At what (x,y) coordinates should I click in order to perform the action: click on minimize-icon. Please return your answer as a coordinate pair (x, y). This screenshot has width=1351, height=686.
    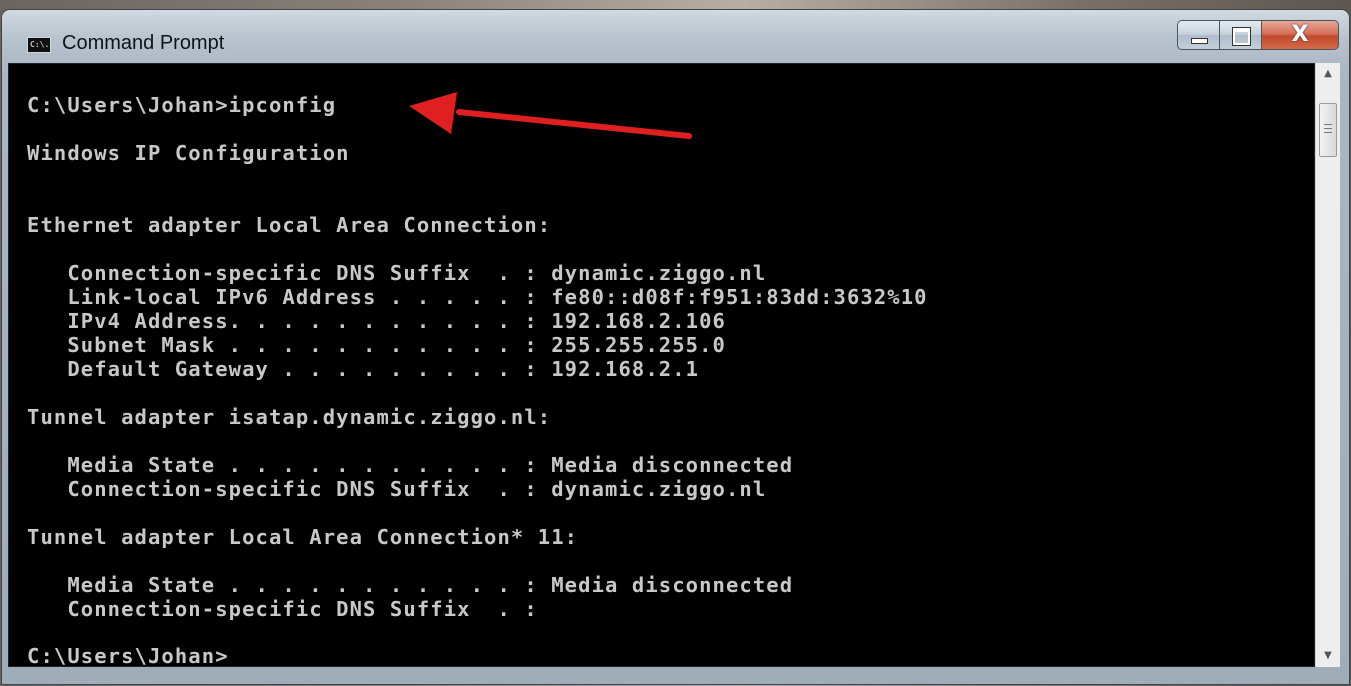
    Looking at the image, I should click on (1199, 41).